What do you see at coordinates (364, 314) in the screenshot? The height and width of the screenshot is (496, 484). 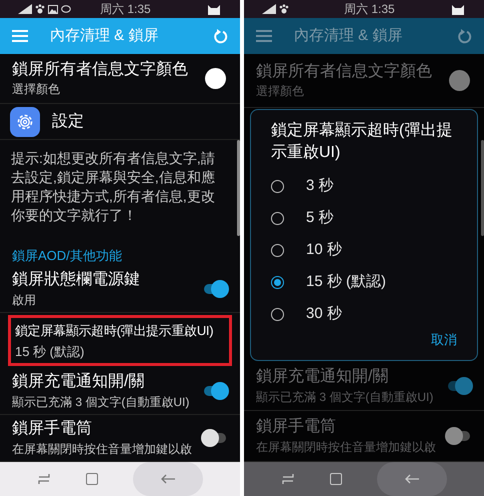 I see `radio-option: 30 秒` at bounding box center [364, 314].